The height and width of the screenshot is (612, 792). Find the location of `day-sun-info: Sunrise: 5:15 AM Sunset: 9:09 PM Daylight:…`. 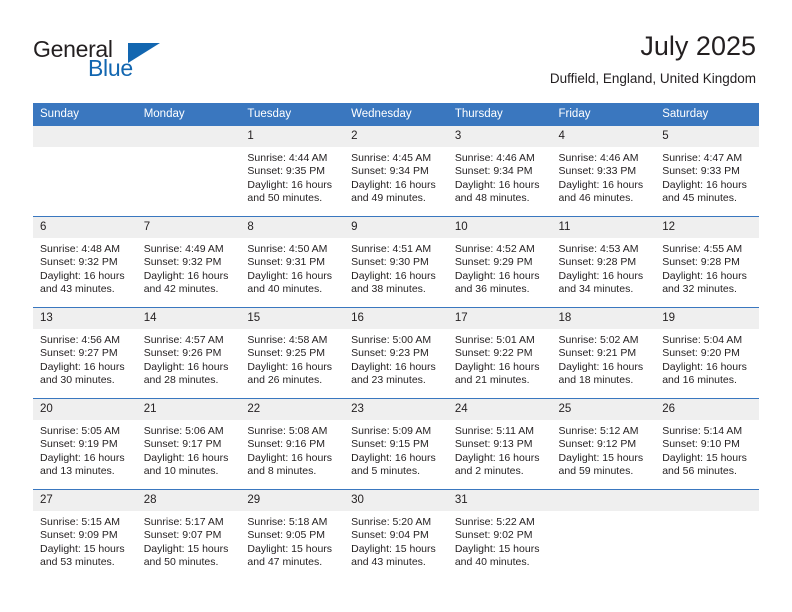

day-sun-info: Sunrise: 5:15 AM Sunset: 9:09 PM Daylight:… is located at coordinates (85, 540).